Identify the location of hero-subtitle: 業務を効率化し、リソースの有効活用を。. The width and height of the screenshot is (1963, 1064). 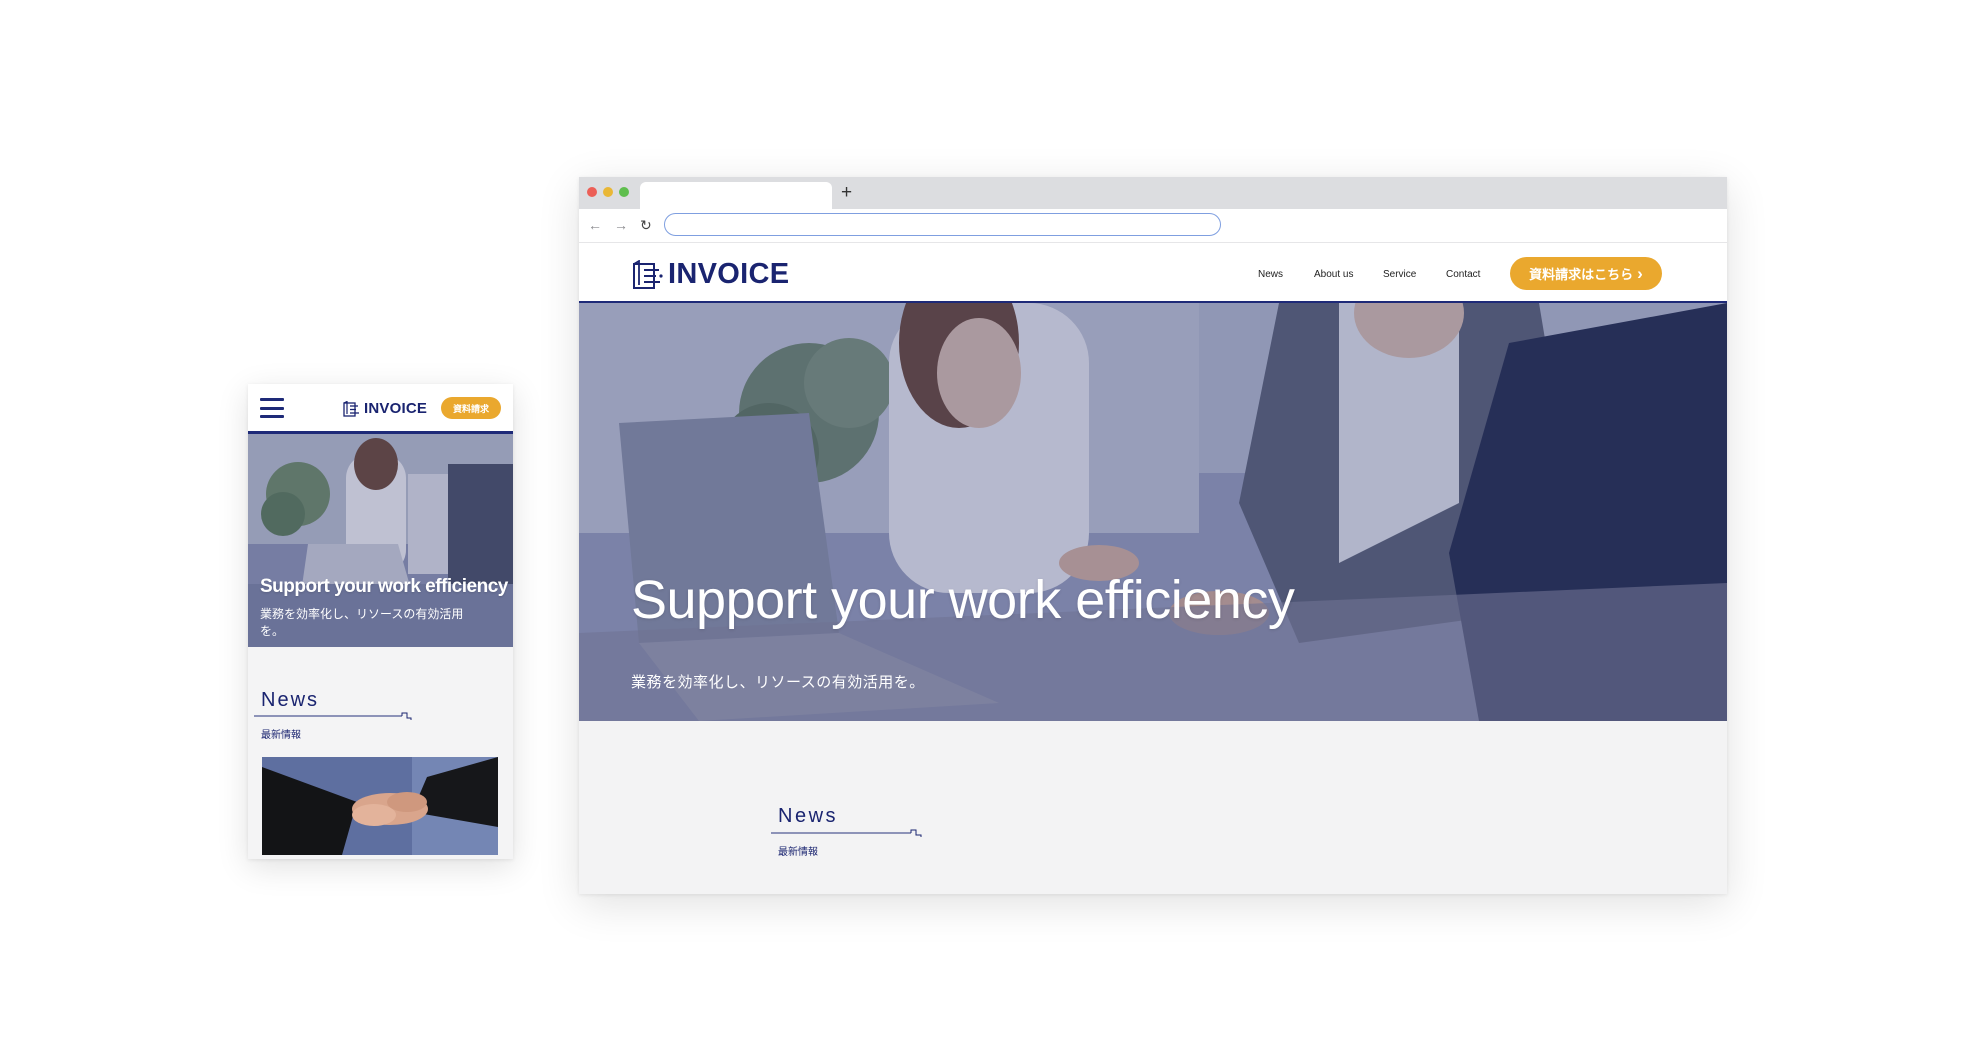
(778, 682).